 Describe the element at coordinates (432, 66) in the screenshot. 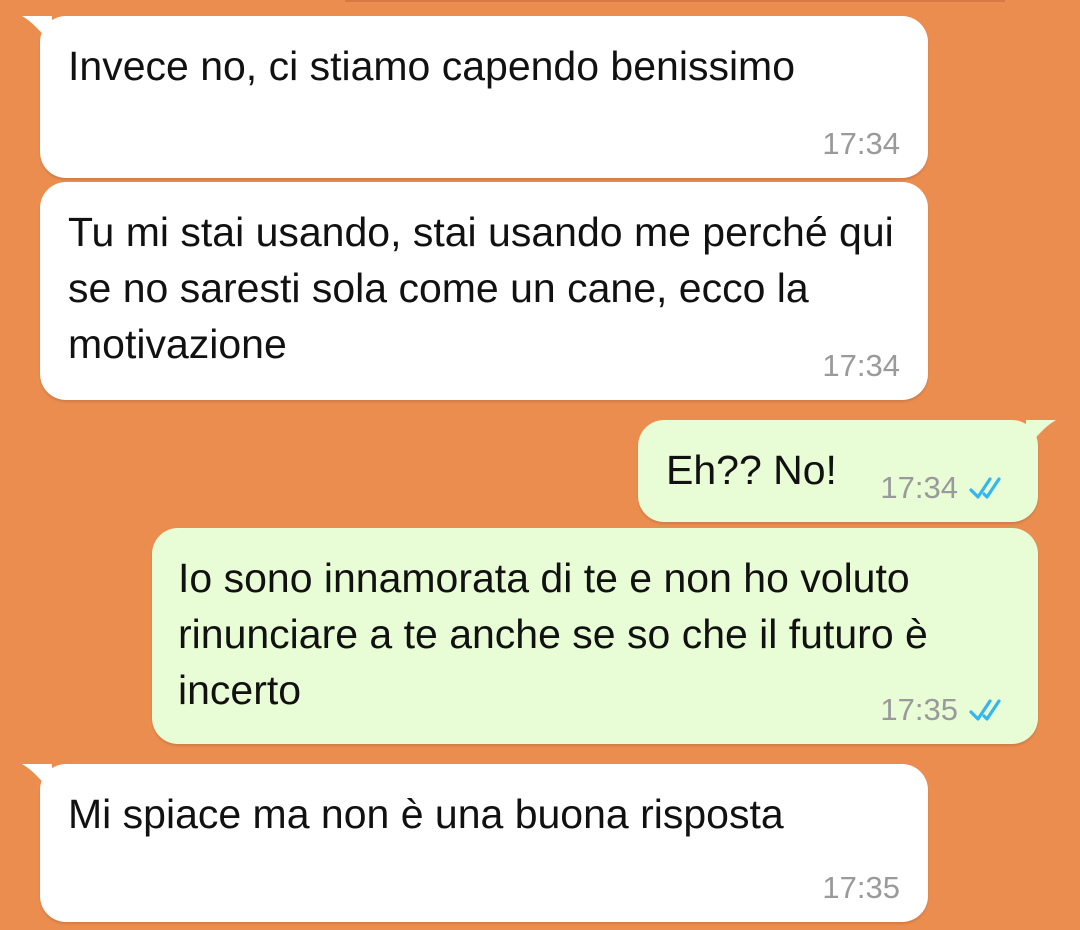

I see `message-text: Invece no, ci stiamo capendo benissimo` at that location.